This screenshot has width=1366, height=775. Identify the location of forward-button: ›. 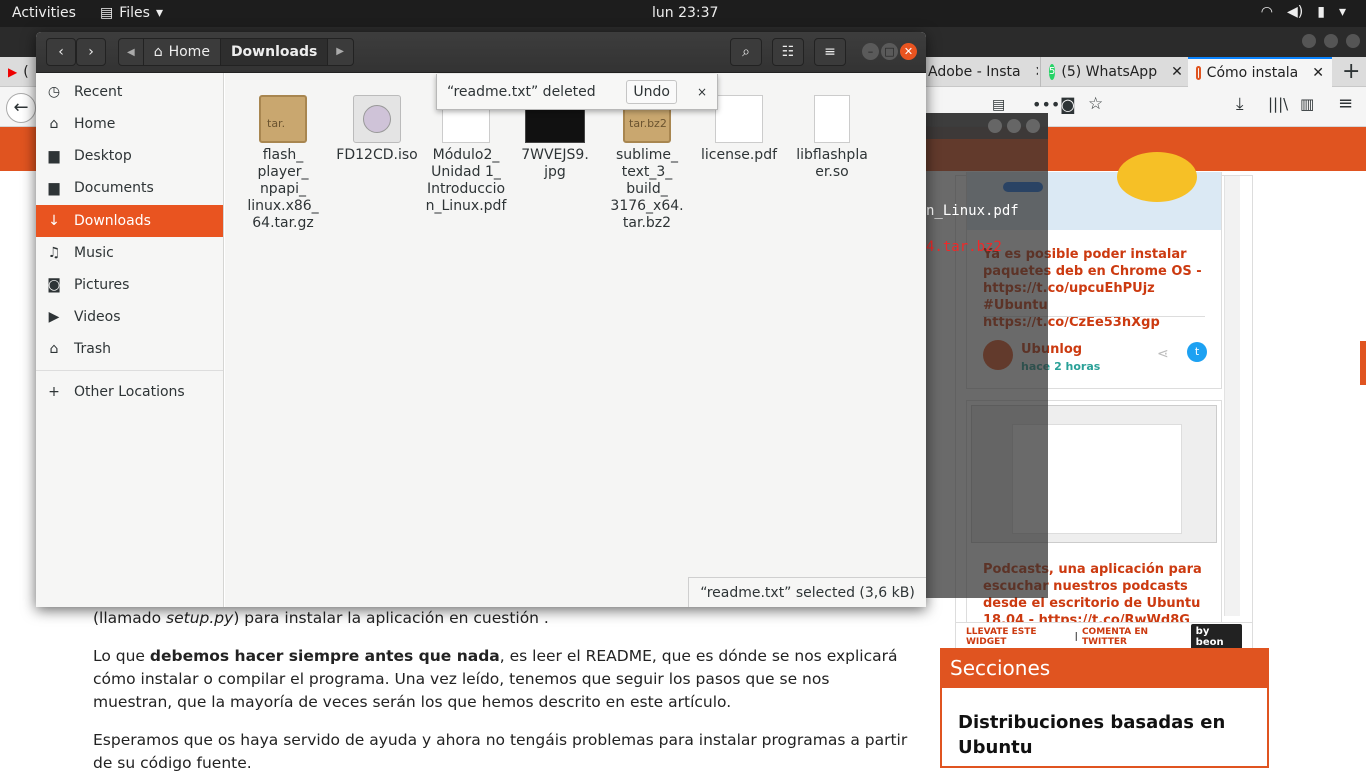
(91, 52).